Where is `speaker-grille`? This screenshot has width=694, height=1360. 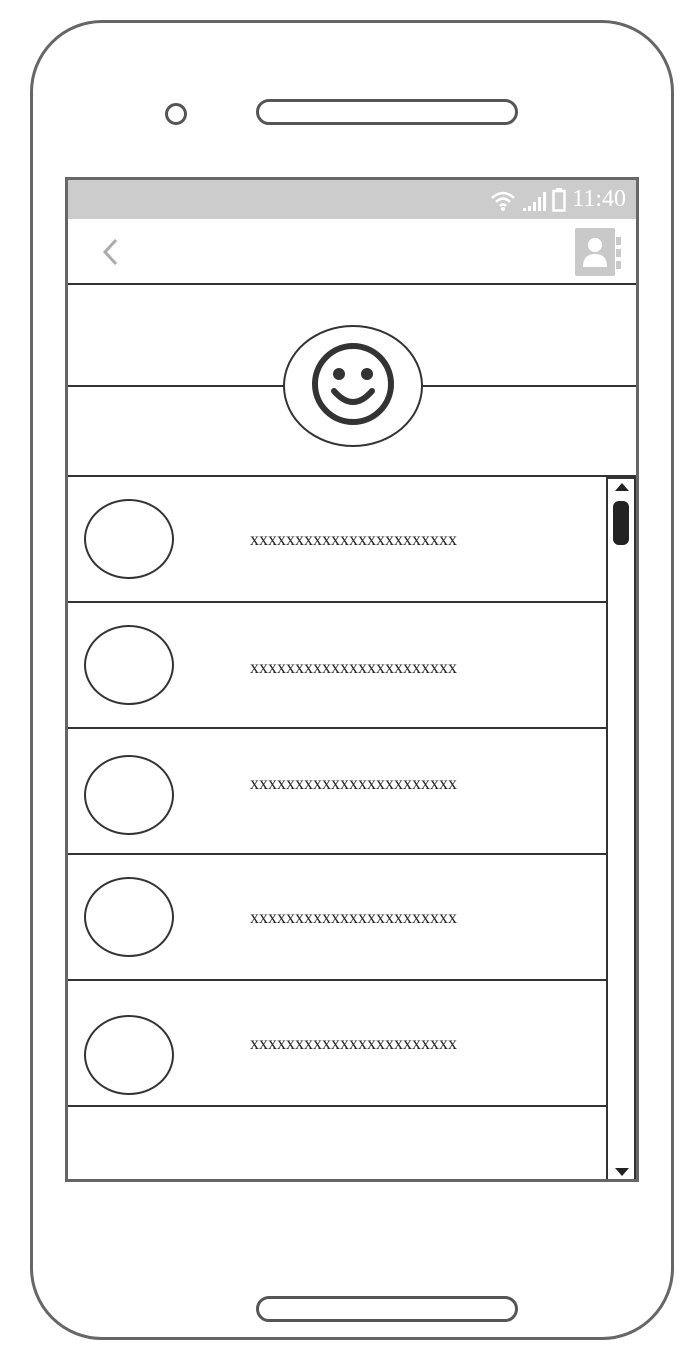 speaker-grille is located at coordinates (387, 112).